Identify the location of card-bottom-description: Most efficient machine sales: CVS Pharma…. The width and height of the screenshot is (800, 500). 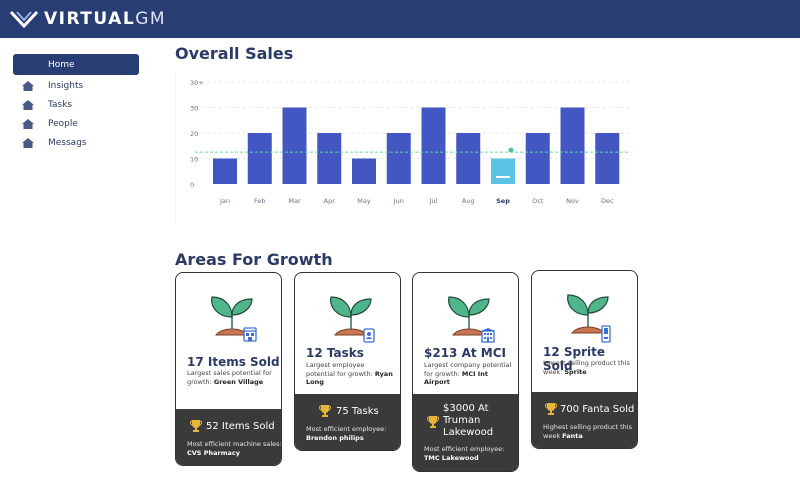
(234, 448).